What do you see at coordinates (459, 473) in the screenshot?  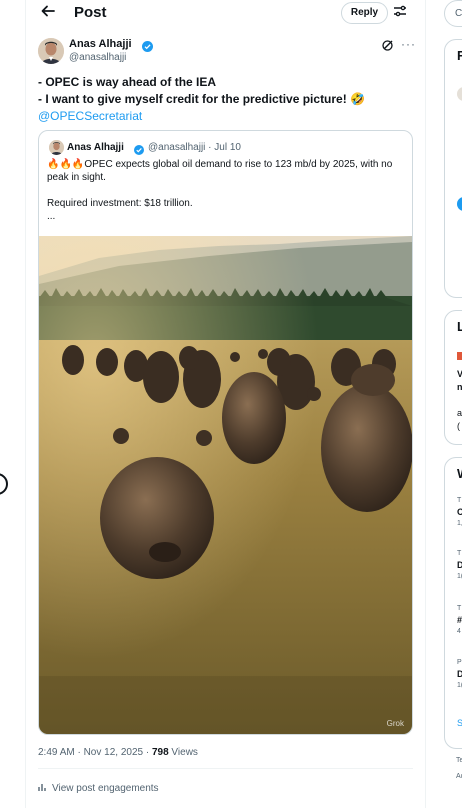 I see `card-heading: W` at bounding box center [459, 473].